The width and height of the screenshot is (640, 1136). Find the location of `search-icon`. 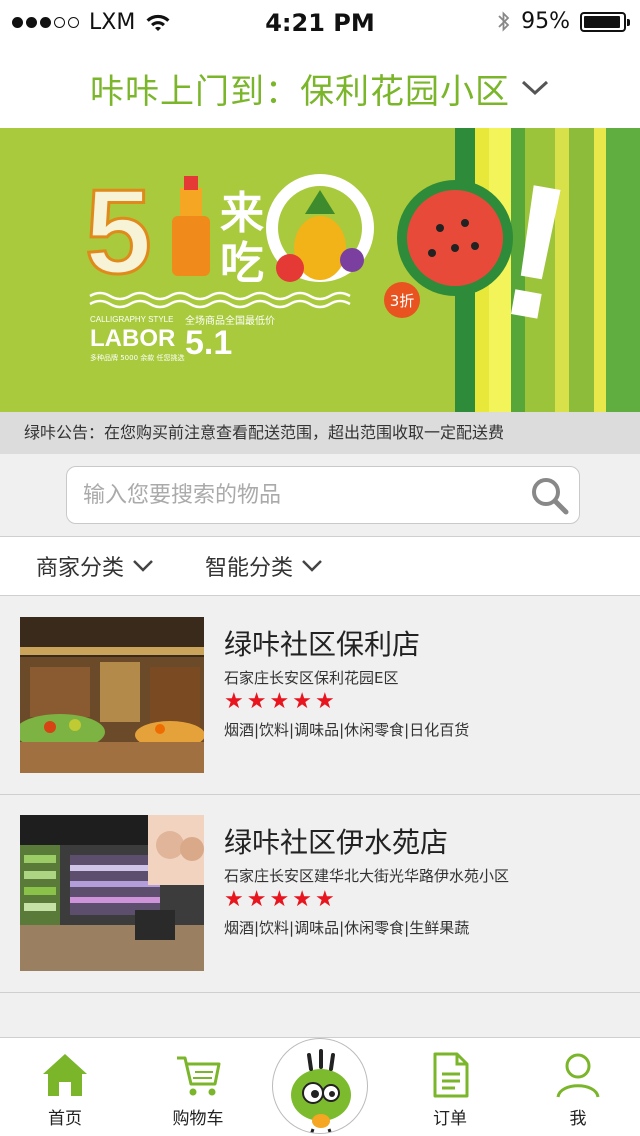

search-icon is located at coordinates (550, 496).